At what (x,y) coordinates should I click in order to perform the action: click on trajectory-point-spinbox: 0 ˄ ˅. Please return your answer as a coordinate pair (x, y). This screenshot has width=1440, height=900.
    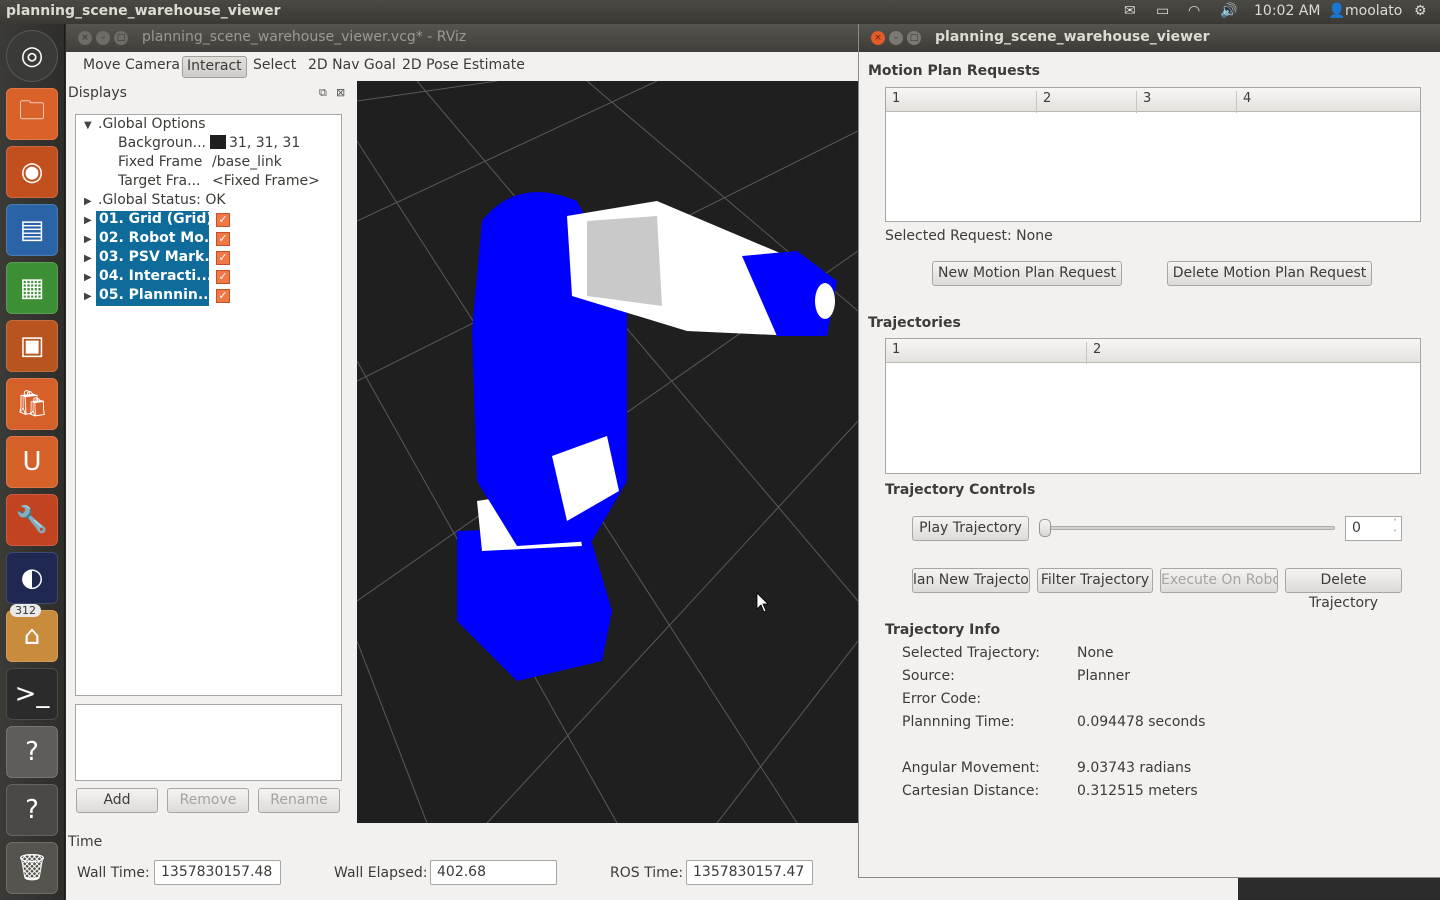
    Looking at the image, I should click on (1373, 528).